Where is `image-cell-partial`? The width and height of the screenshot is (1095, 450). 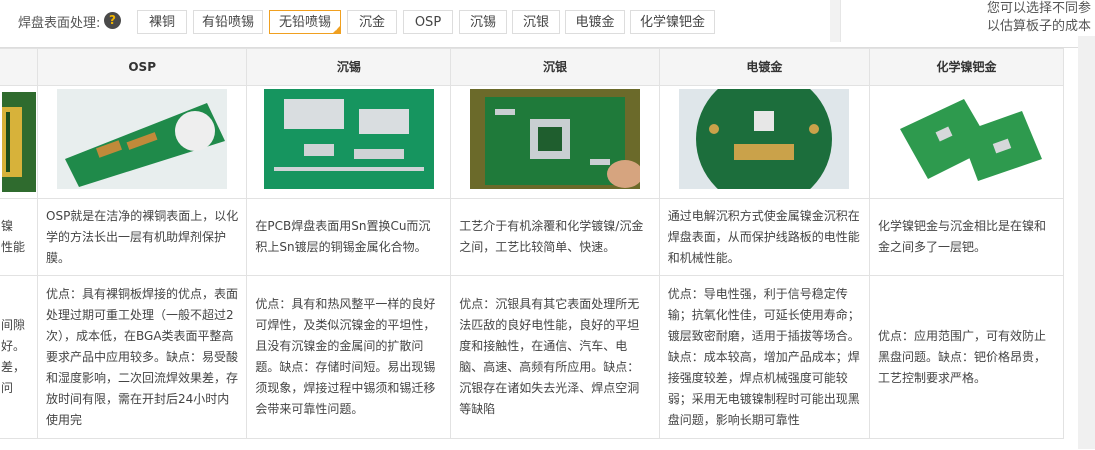
image-cell-partial is located at coordinates (19, 142).